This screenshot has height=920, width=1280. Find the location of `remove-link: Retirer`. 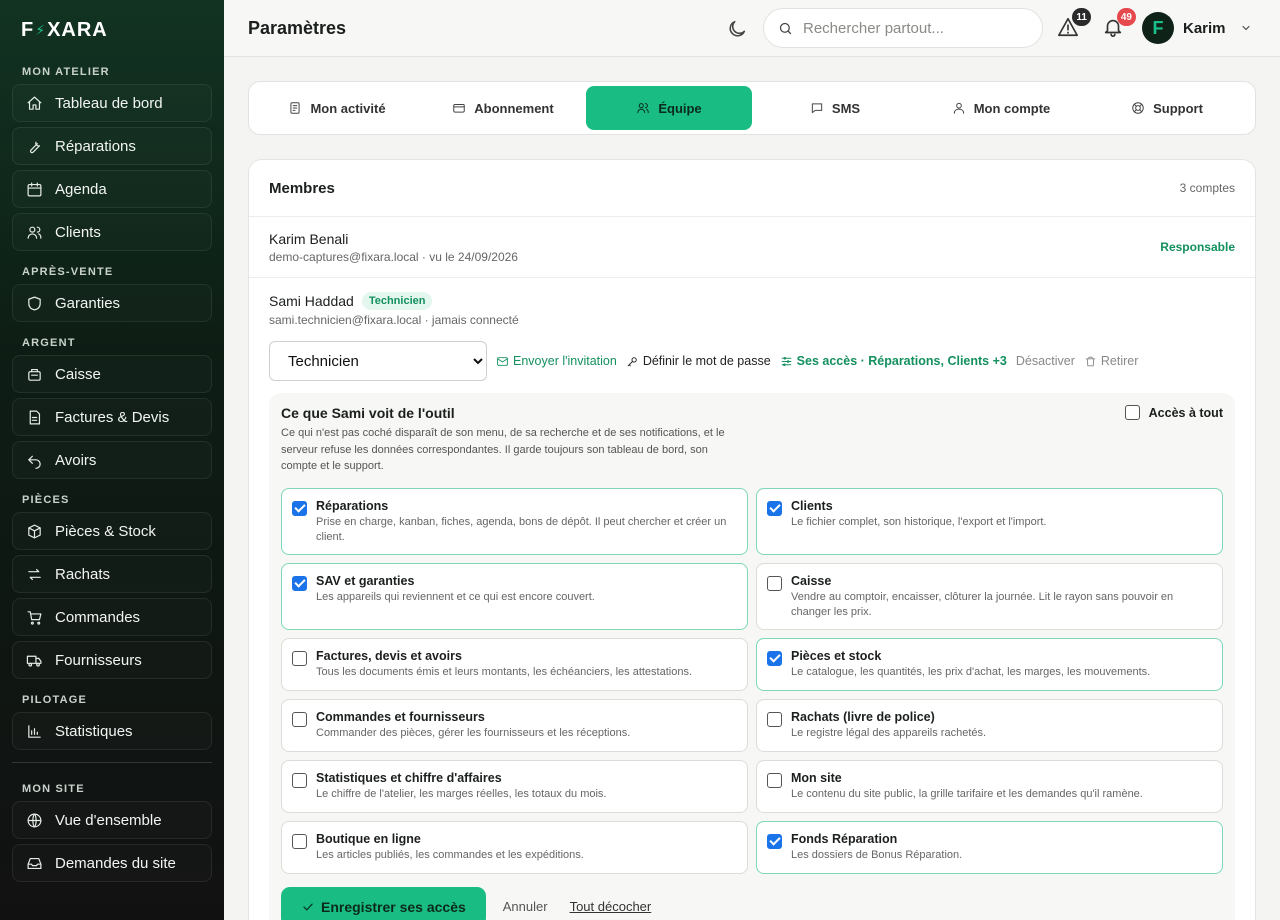

remove-link: Retirer is located at coordinates (1111, 361).